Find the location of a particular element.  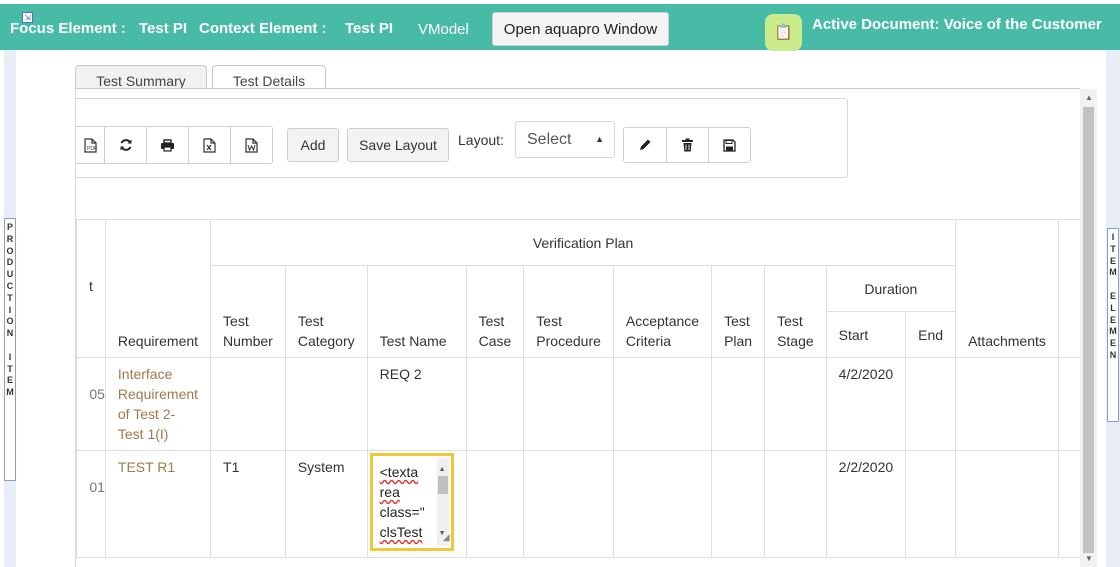

textarea-scroll-thumb is located at coordinates (442, 485).